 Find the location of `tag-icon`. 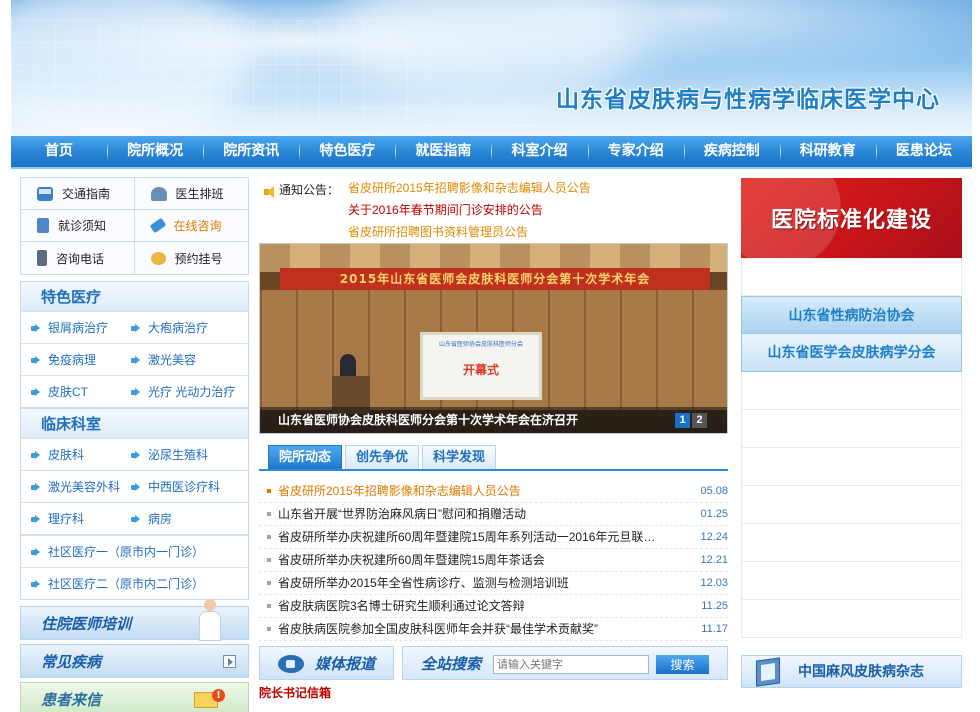

tag-icon is located at coordinates (157, 225).